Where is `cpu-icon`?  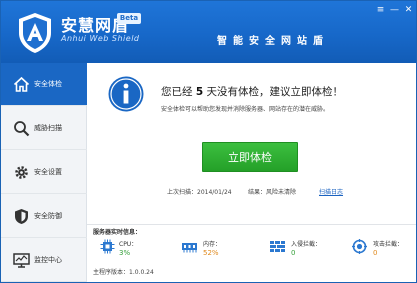
cpu-icon is located at coordinates (107, 246).